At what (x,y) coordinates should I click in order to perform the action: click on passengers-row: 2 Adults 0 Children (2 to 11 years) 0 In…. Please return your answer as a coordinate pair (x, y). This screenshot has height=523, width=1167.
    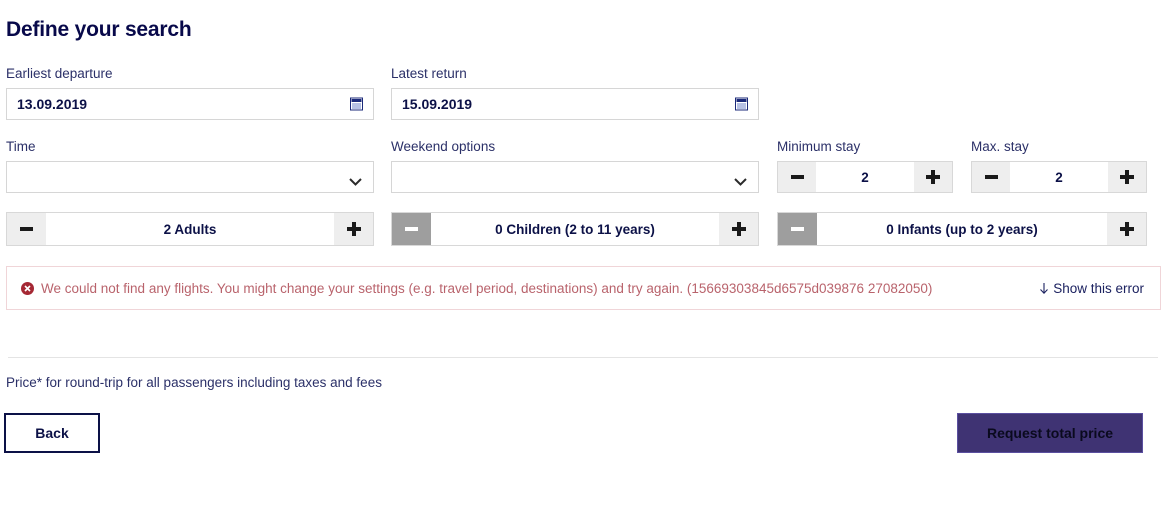
    Looking at the image, I should click on (583, 229).